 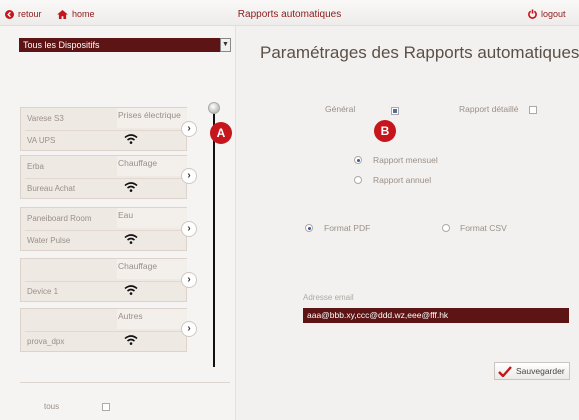 I want to click on device-category: Prises électrique, so click(x=149, y=115).